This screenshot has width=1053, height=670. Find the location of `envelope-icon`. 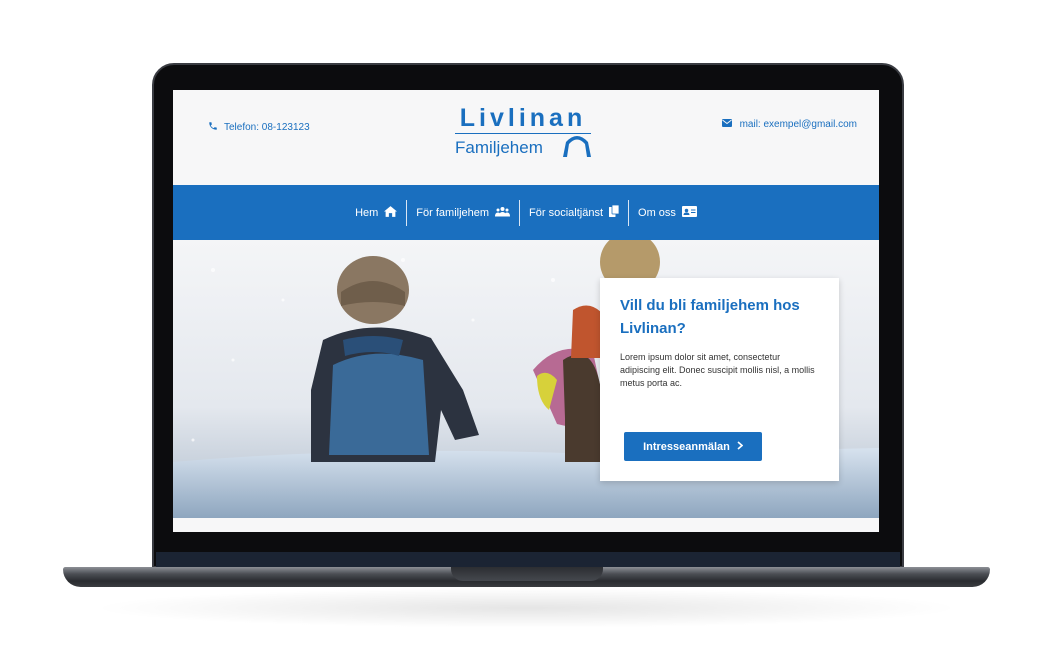

envelope-icon is located at coordinates (726, 124).